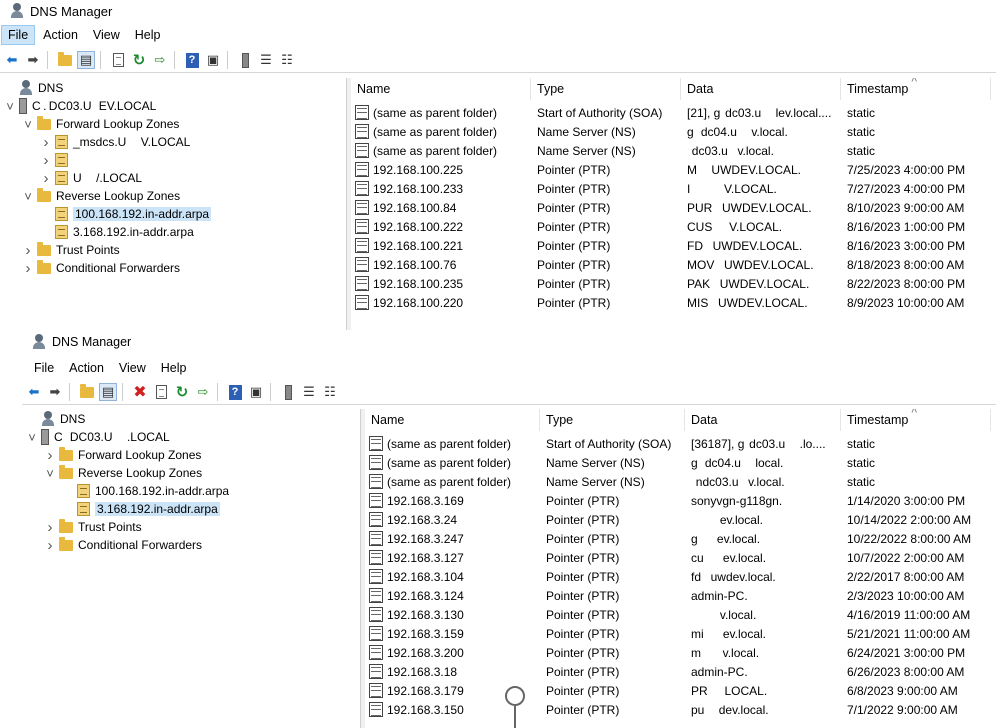 The height and width of the screenshot is (728, 996). What do you see at coordinates (56, 160) in the screenshot?
I see `tree-node: ›` at bounding box center [56, 160].